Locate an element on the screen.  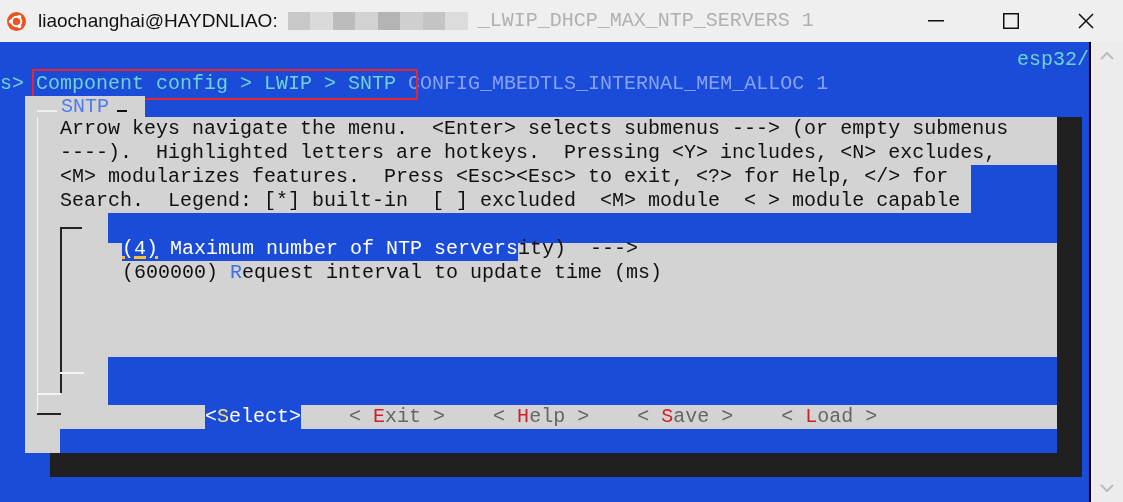
dialog-button: < Load > is located at coordinates (829, 417).